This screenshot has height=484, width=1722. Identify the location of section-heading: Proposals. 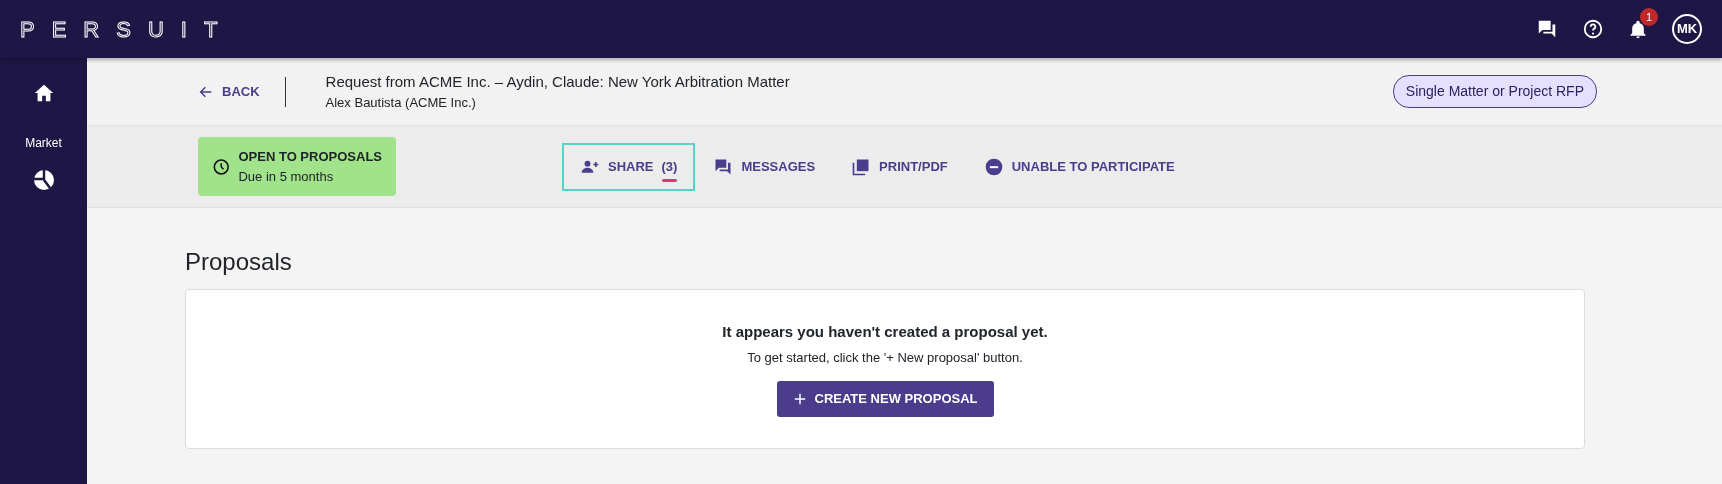
(239, 262).